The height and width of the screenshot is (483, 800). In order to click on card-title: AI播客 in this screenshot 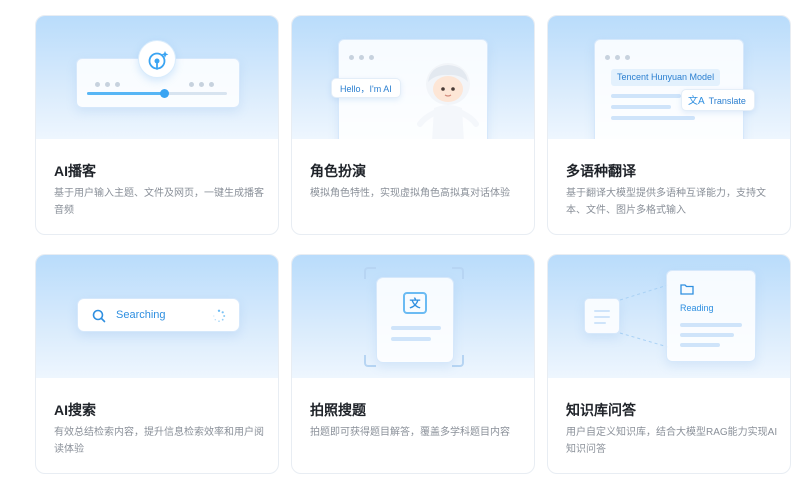, I will do `click(75, 171)`.